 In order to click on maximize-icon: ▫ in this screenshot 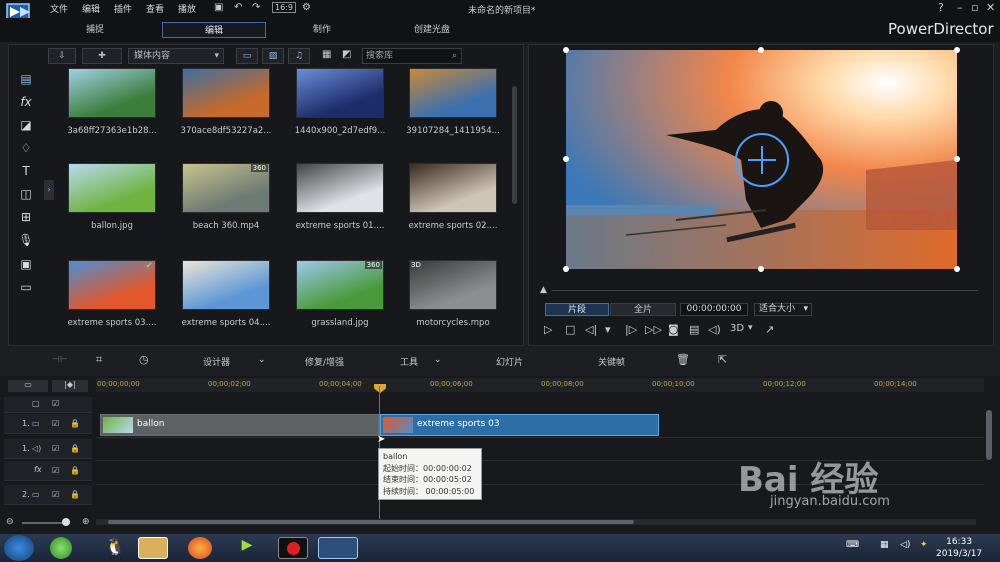, I will do `click(974, 7)`.